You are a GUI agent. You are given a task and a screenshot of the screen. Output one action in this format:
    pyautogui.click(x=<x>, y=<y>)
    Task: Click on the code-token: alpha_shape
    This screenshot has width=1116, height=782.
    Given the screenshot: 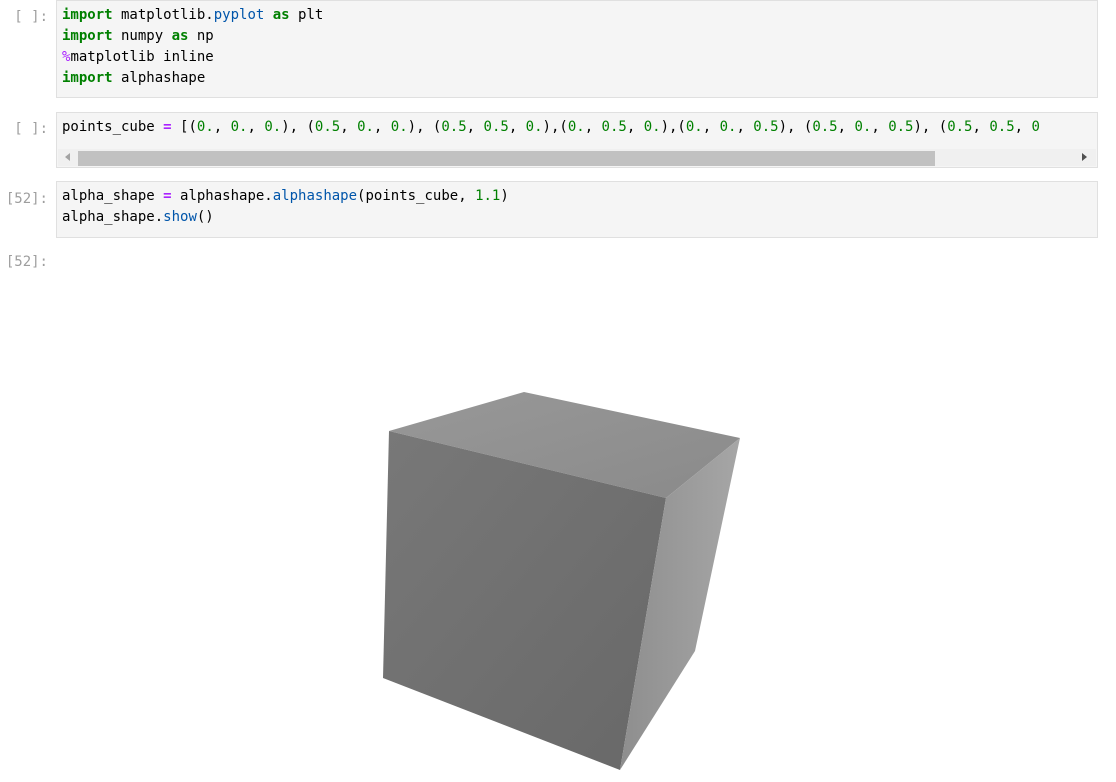 What is the action you would take?
    pyautogui.click(x=113, y=196)
    